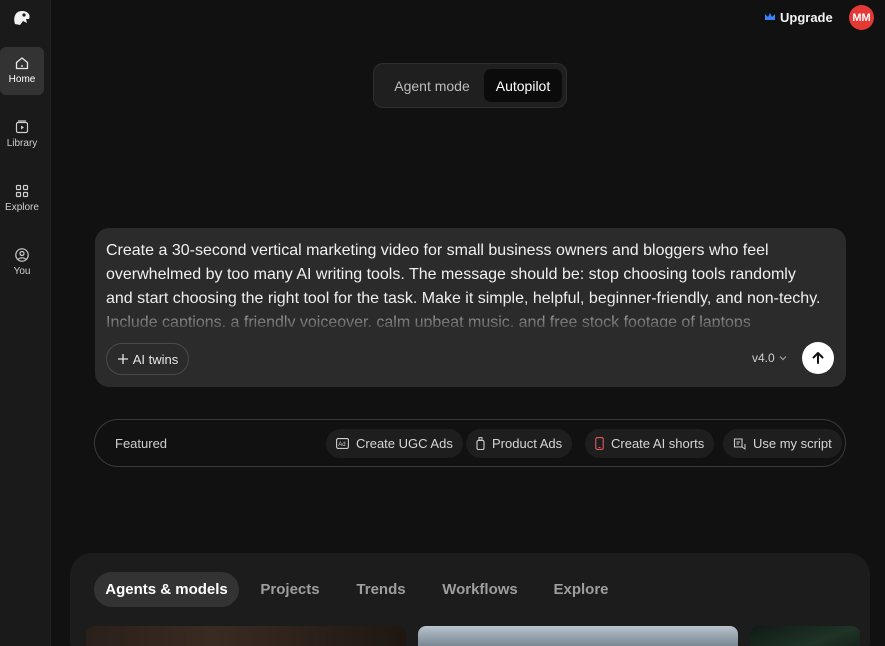 This screenshot has width=885, height=646. What do you see at coordinates (22, 271) in the screenshot?
I see `sidebar-item-label: You` at bounding box center [22, 271].